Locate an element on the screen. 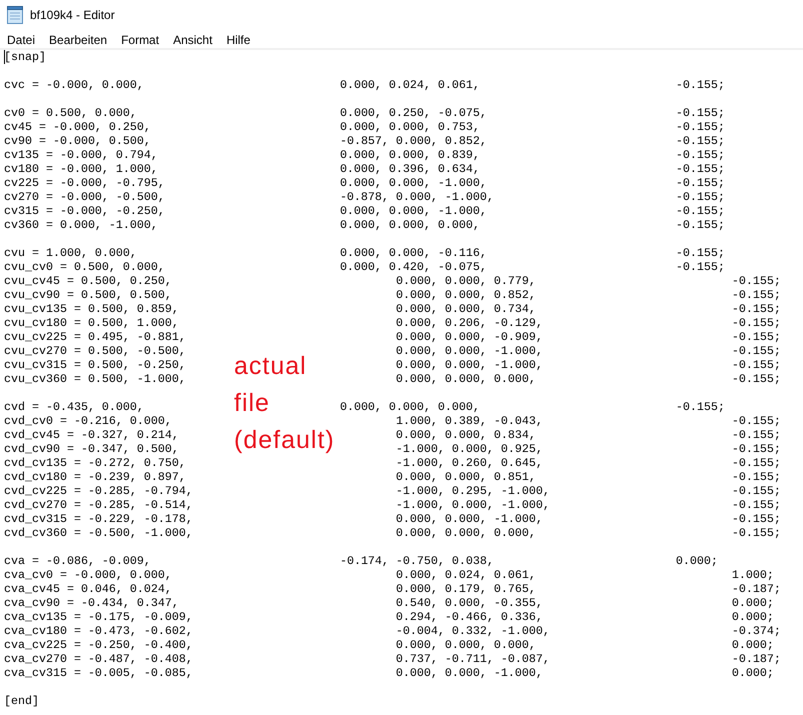 The image size is (803, 715). menu-item: Datei is located at coordinates (21, 40).